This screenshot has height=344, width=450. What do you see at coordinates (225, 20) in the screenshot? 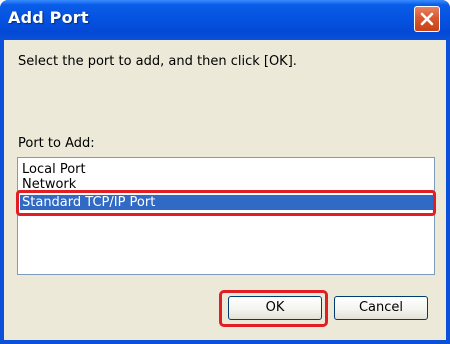
I see `title-bar: Add Port` at bounding box center [225, 20].